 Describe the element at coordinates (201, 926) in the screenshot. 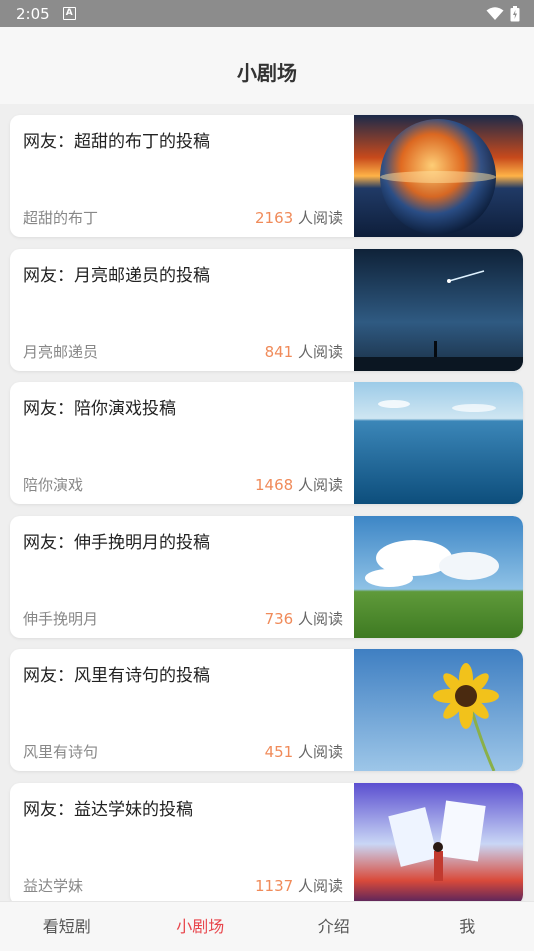

I see `tab-small-theater: 小剧场` at that location.